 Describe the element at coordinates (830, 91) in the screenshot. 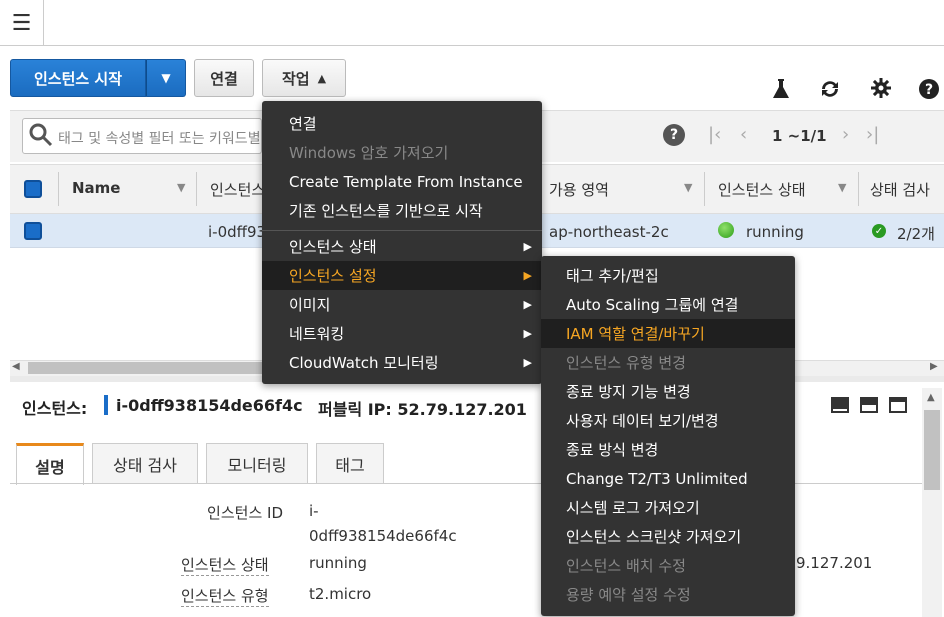

I see `refresh-icon` at that location.